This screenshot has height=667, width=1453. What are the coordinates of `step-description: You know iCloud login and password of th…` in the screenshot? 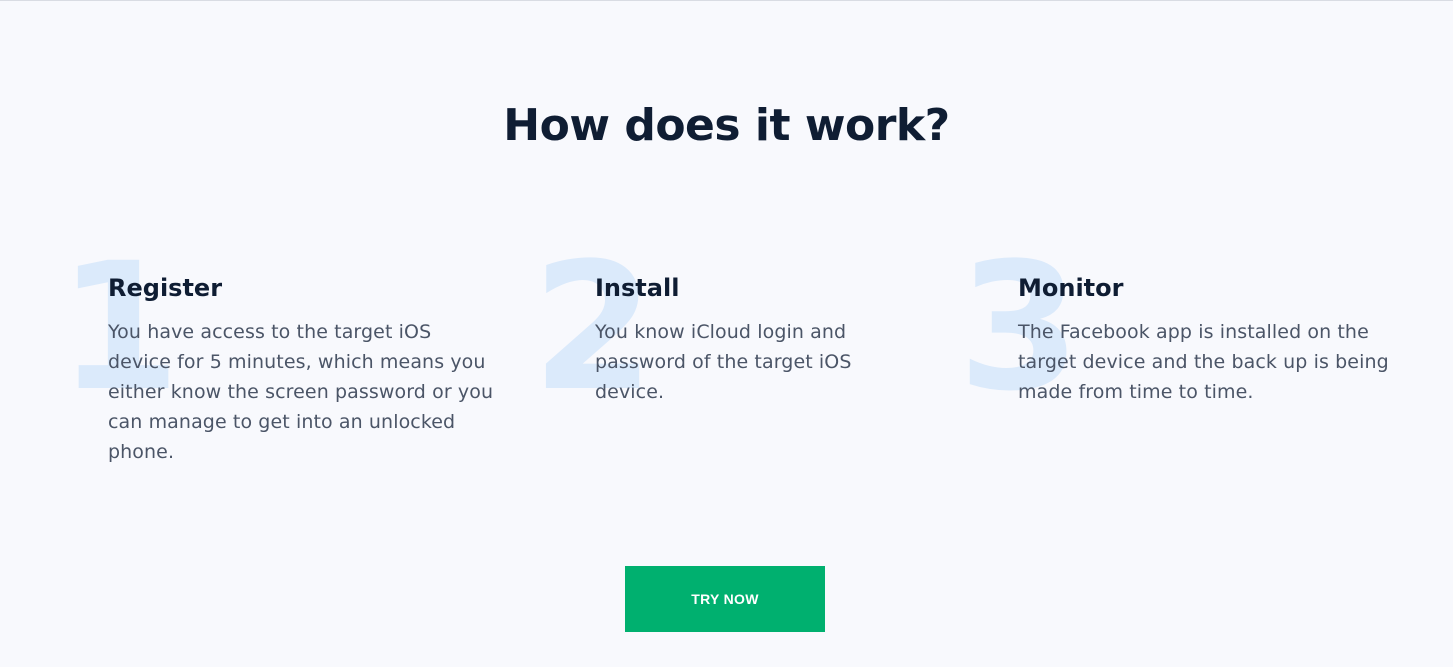 It's located at (723, 362).